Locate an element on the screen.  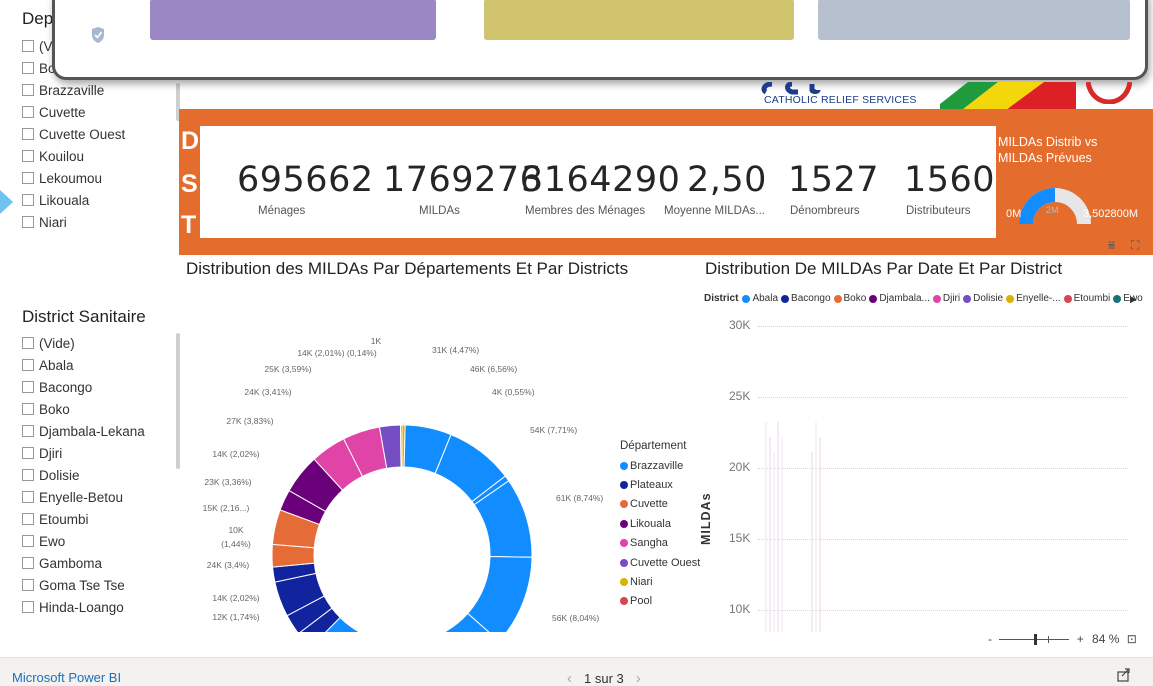
district-slicer-item: Dolisie is located at coordinates (83, 475).